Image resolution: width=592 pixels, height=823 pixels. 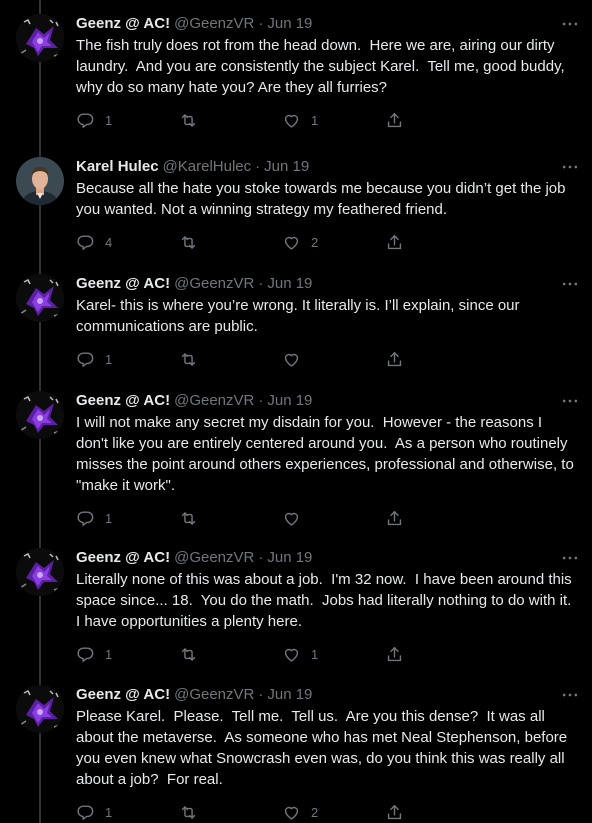 What do you see at coordinates (117, 167) in the screenshot?
I see `display-name: Karel Hulec` at bounding box center [117, 167].